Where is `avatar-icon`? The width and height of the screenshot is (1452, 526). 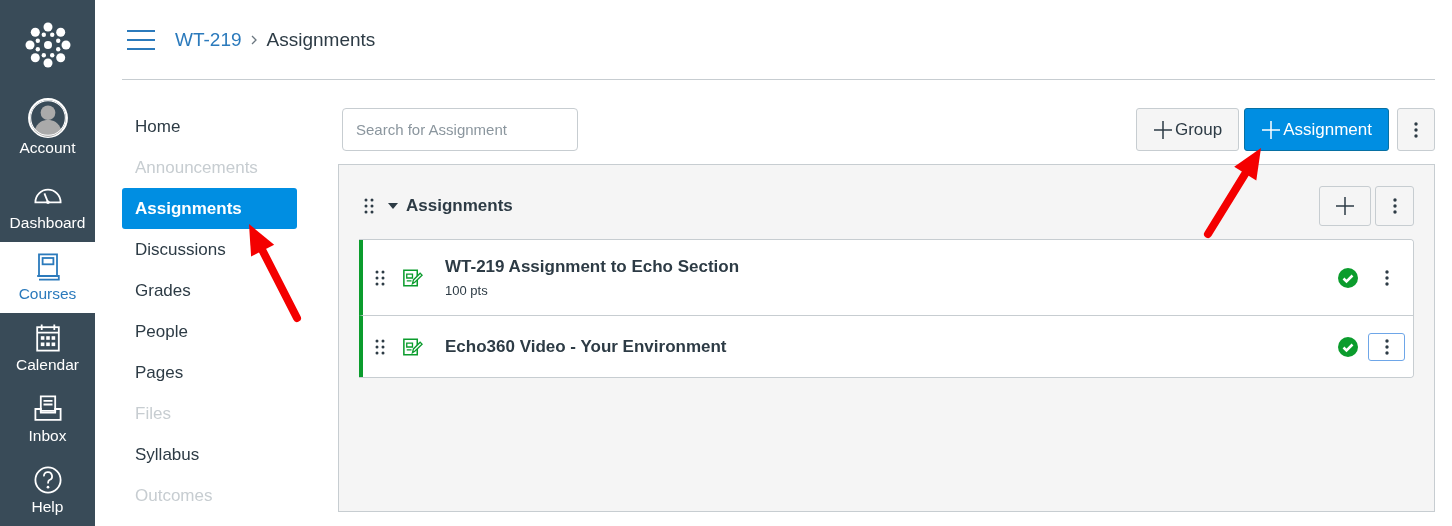 avatar-icon is located at coordinates (47, 118).